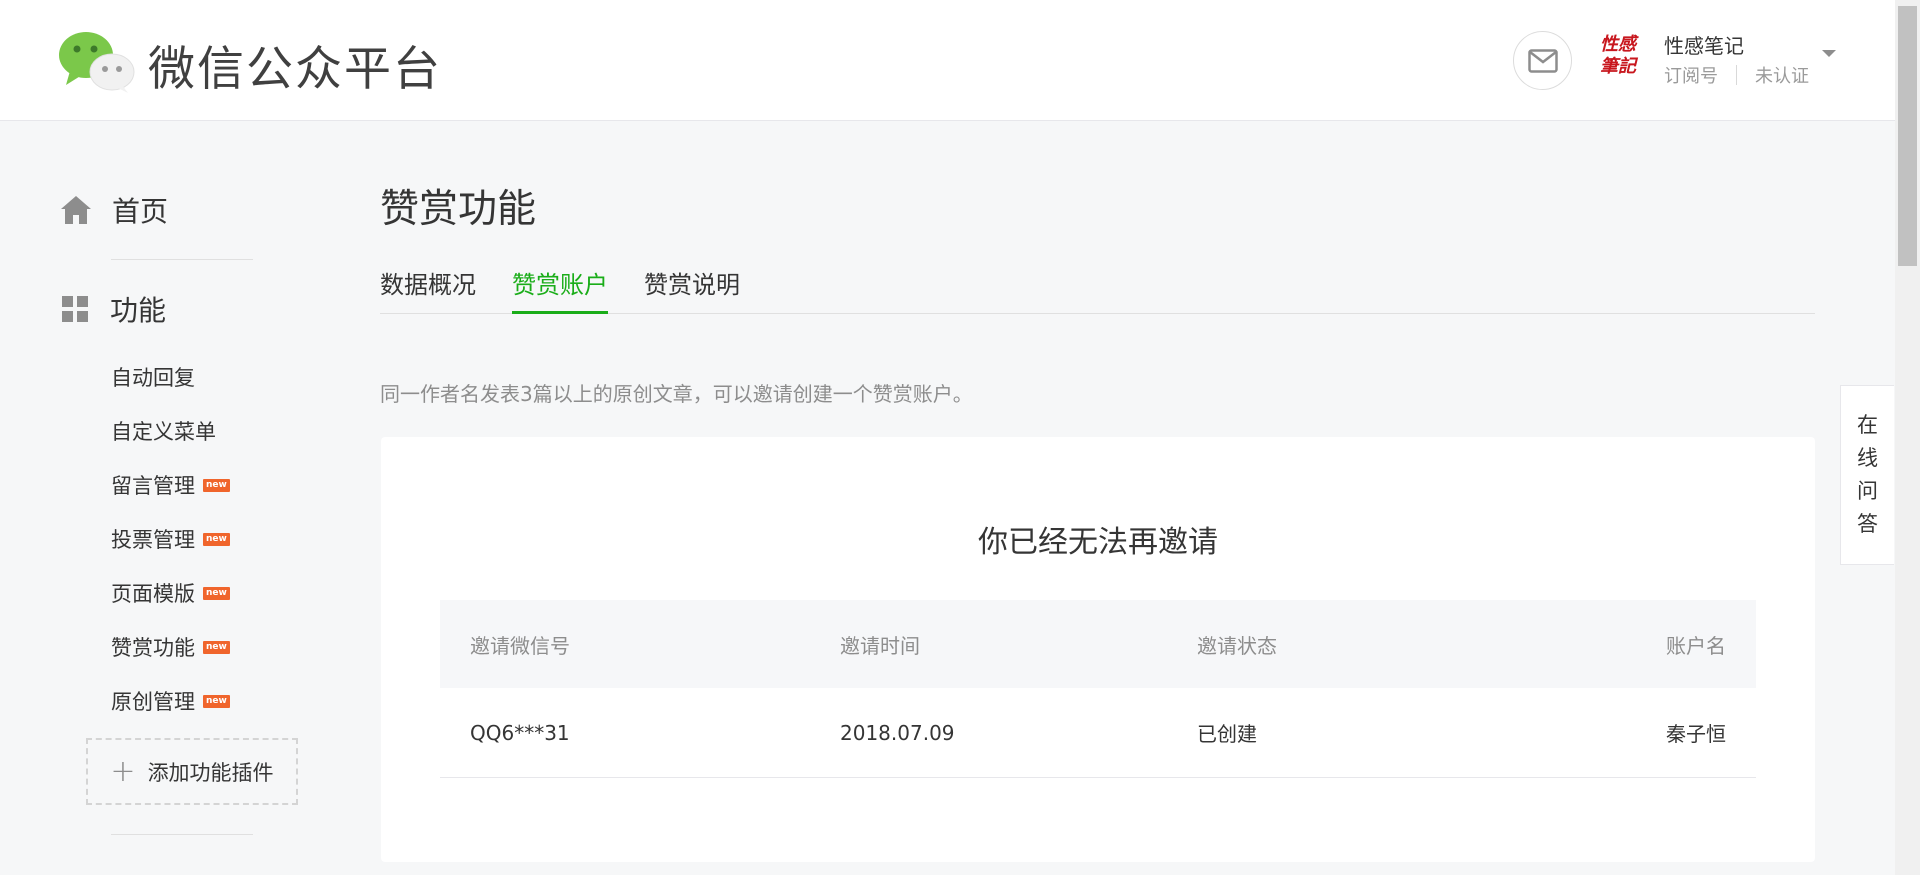  I want to click on home-icon, so click(76, 210).